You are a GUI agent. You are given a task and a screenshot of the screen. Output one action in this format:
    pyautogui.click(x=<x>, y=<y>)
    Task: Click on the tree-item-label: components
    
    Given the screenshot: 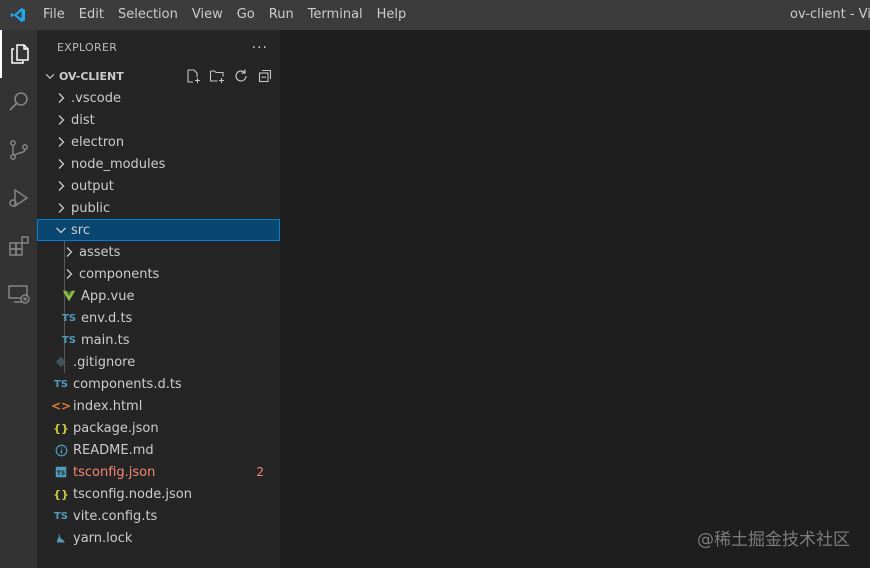 What is the action you would take?
    pyautogui.click(x=119, y=274)
    